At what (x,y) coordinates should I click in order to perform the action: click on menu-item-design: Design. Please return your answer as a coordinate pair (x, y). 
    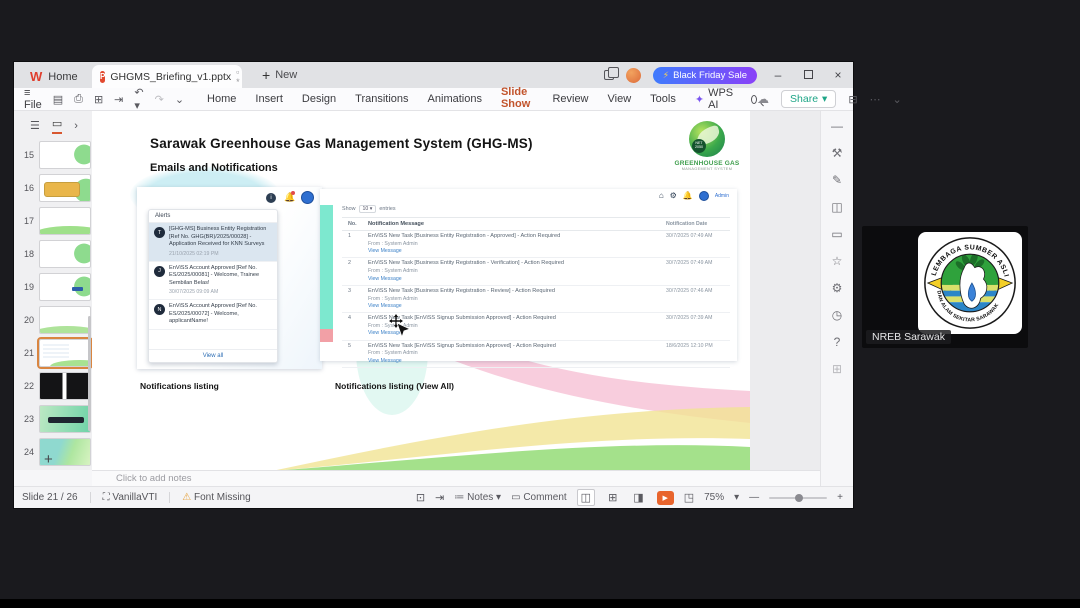
    Looking at the image, I should click on (319, 99).